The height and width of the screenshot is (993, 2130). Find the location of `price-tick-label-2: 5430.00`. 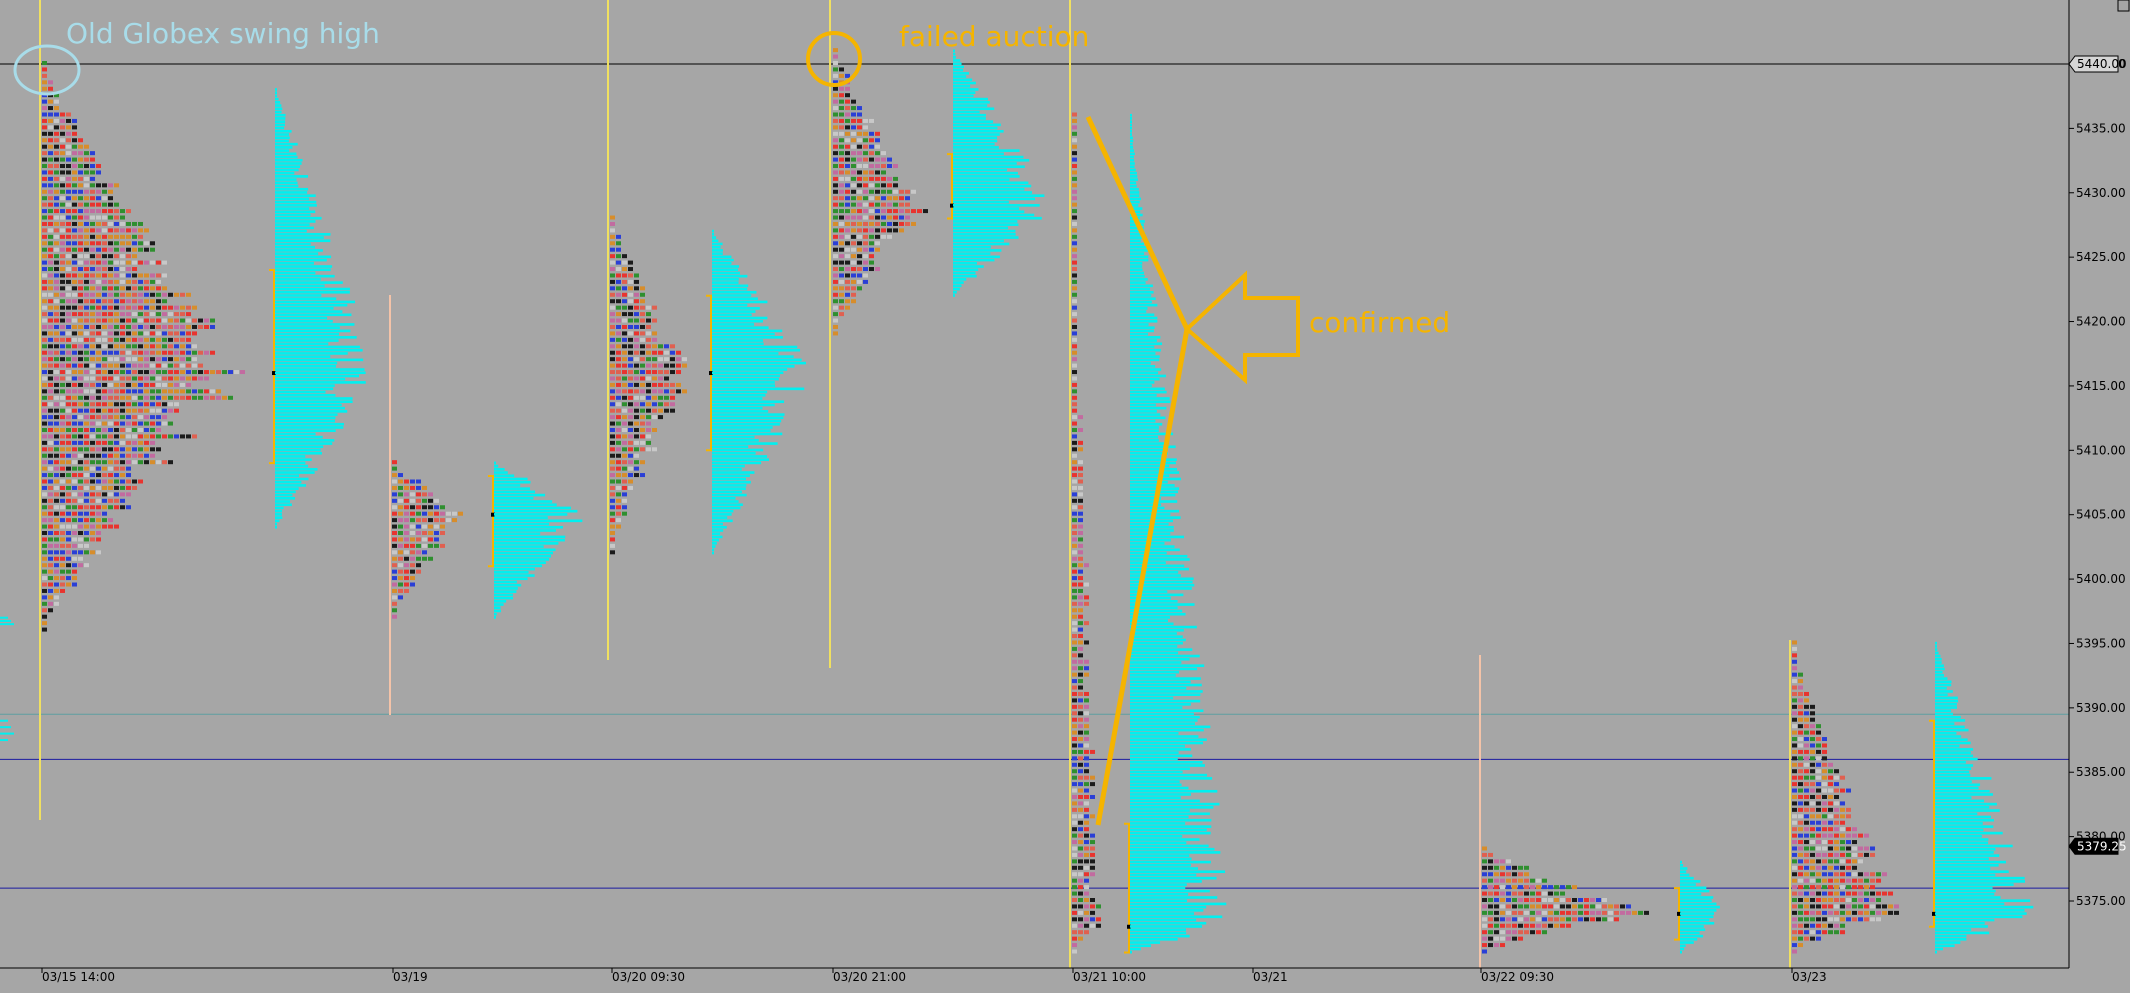

price-tick-label-2: 5430.00 is located at coordinates (2101, 193).